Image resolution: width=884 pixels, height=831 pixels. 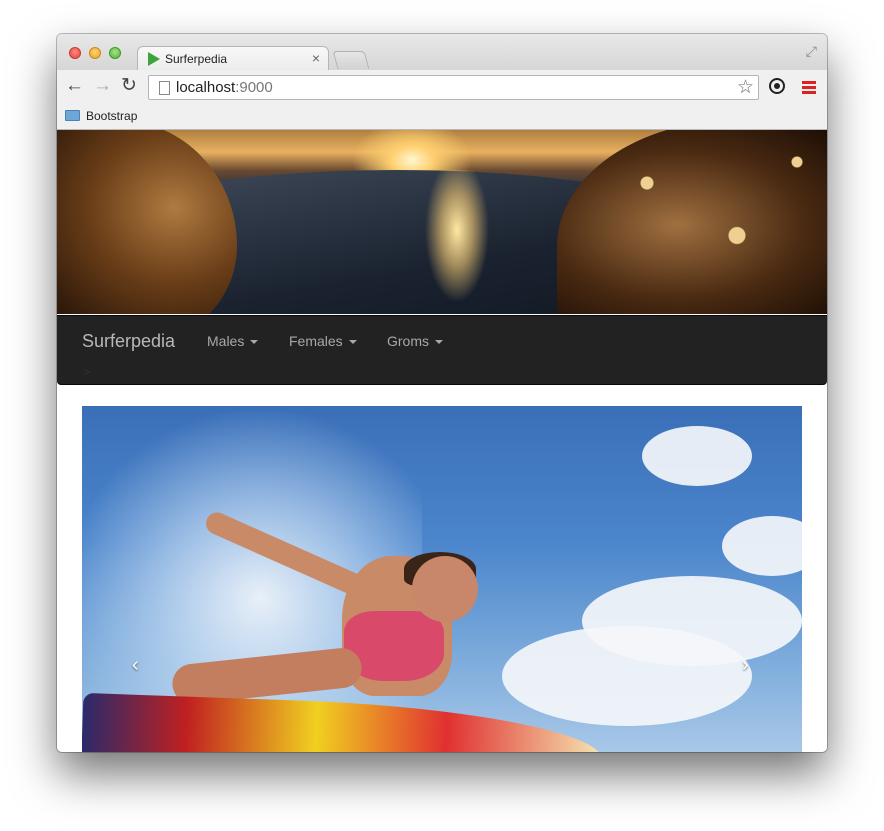 What do you see at coordinates (442, 350) in the screenshot?
I see `navbar: Surferpedia Males Females Groms >` at bounding box center [442, 350].